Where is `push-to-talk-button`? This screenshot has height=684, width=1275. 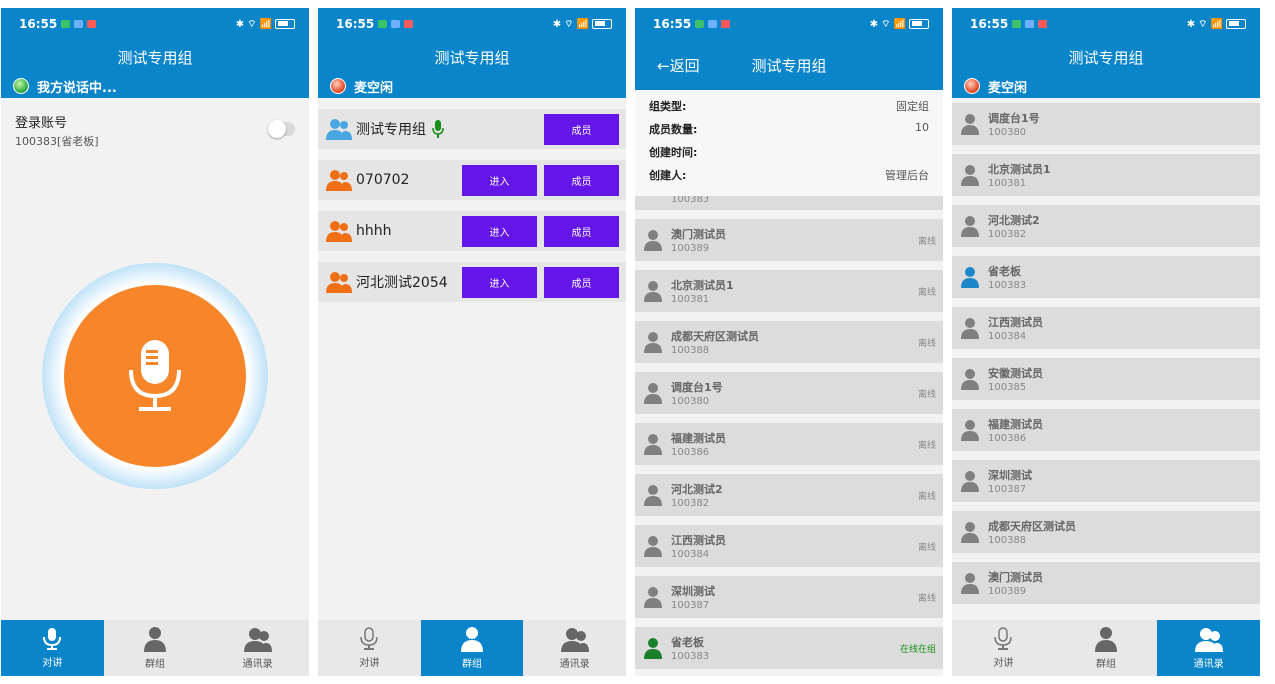 push-to-talk-button is located at coordinates (155, 376).